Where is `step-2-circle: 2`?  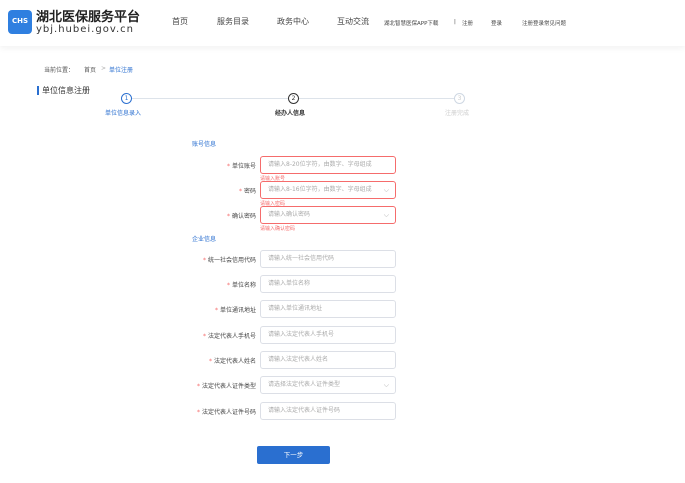
step-2-circle: 2 is located at coordinates (293, 98).